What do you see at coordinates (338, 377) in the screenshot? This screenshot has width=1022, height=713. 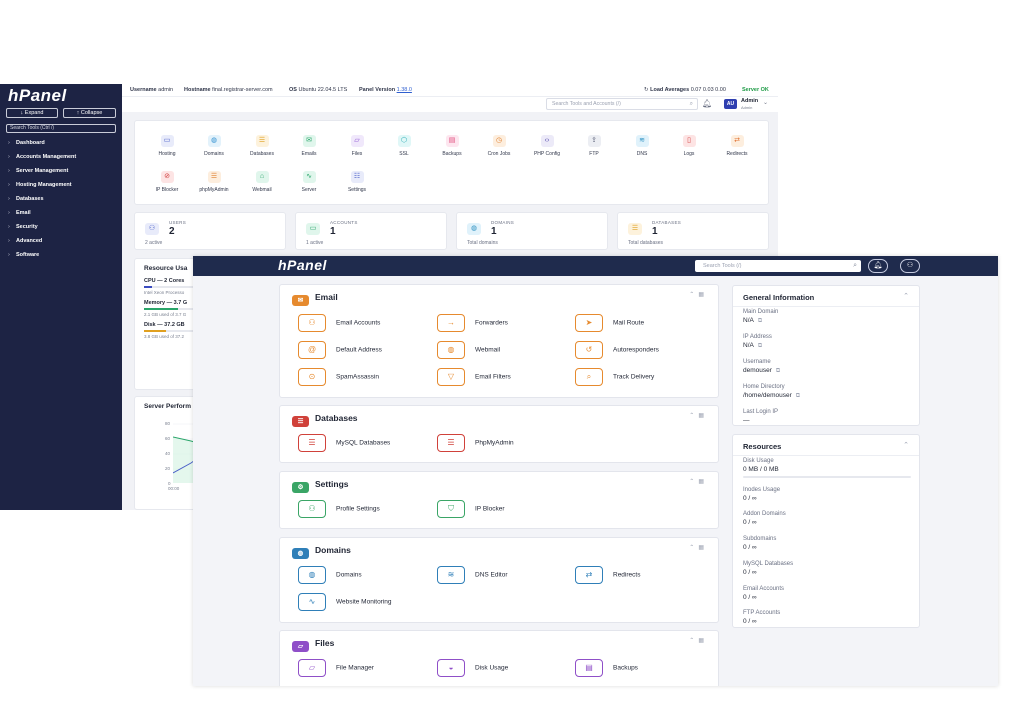 I see `item-spamassassin: ⊙ SpamAssassin` at bounding box center [338, 377].